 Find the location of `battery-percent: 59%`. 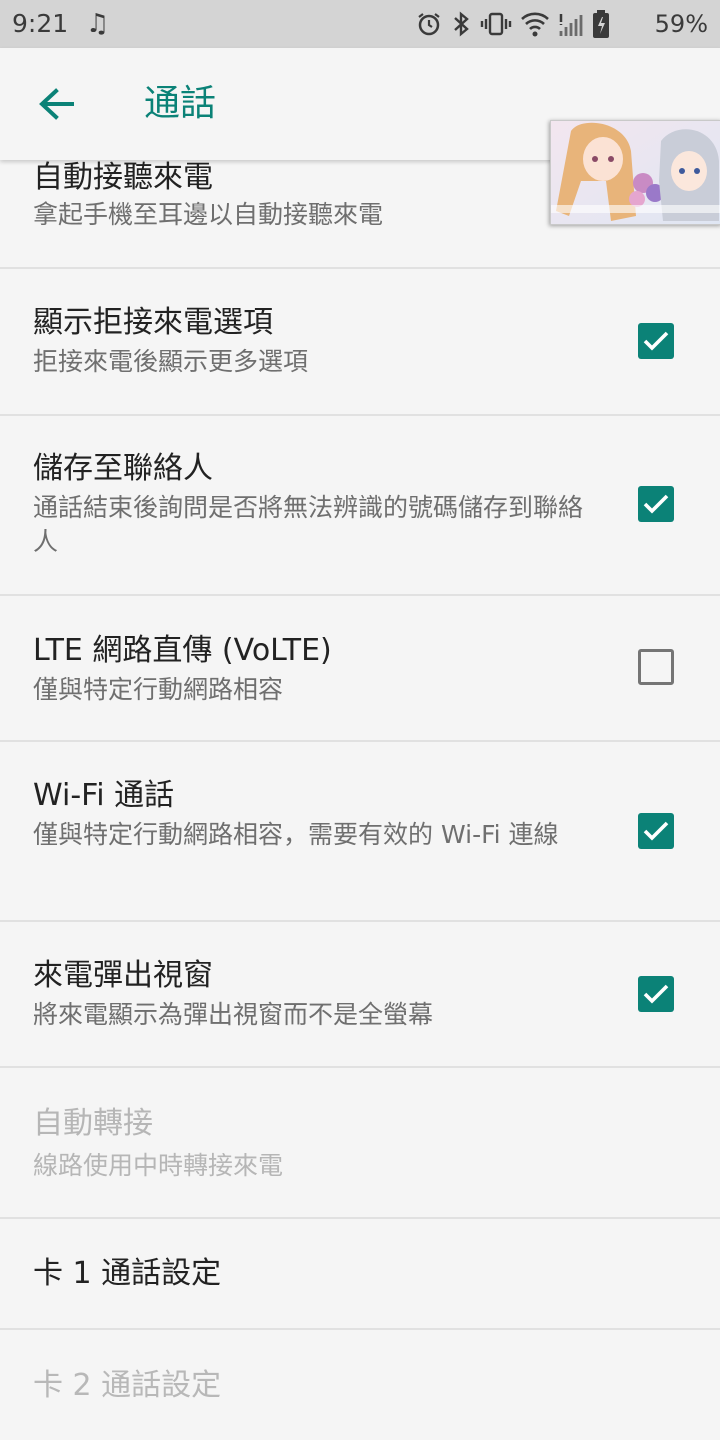

battery-percent: 59% is located at coordinates (681, 24).